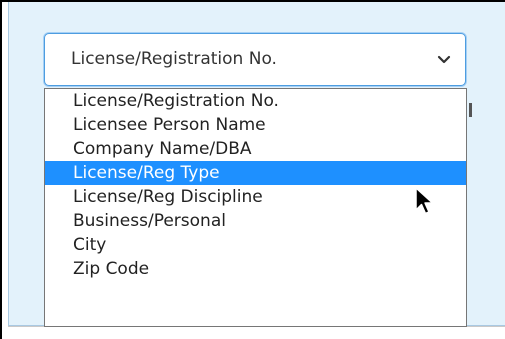  What do you see at coordinates (255, 173) in the screenshot?
I see `option-license-reg-type: License/Reg Type` at bounding box center [255, 173].